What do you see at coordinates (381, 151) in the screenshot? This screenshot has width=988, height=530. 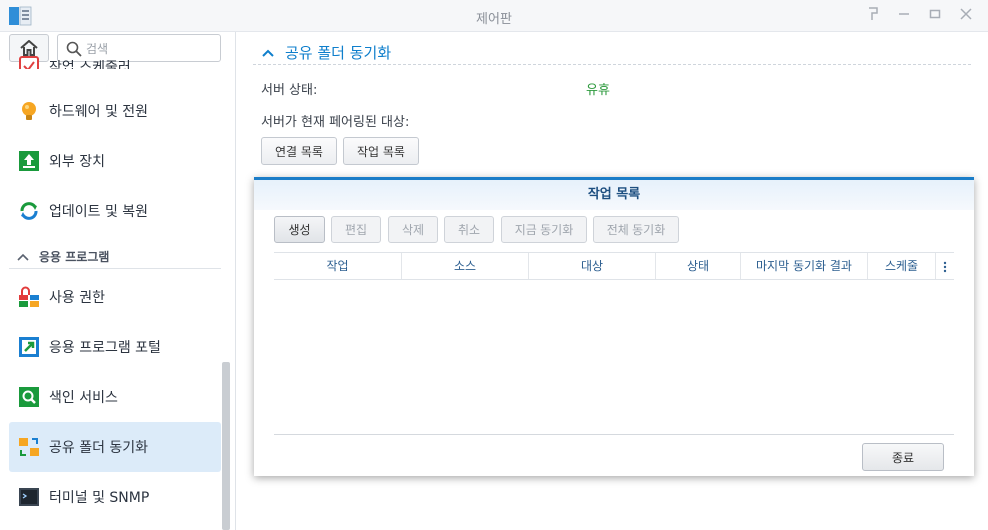 I see `task-list-button: 작업 목록` at bounding box center [381, 151].